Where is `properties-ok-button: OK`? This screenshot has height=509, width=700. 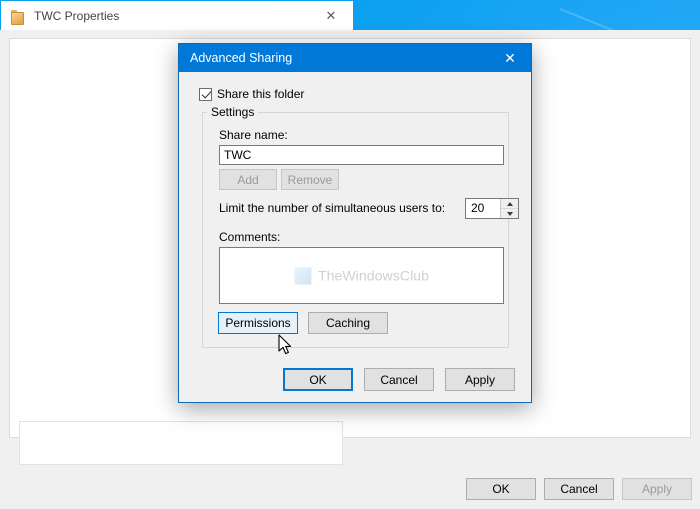 properties-ok-button: OK is located at coordinates (501, 489).